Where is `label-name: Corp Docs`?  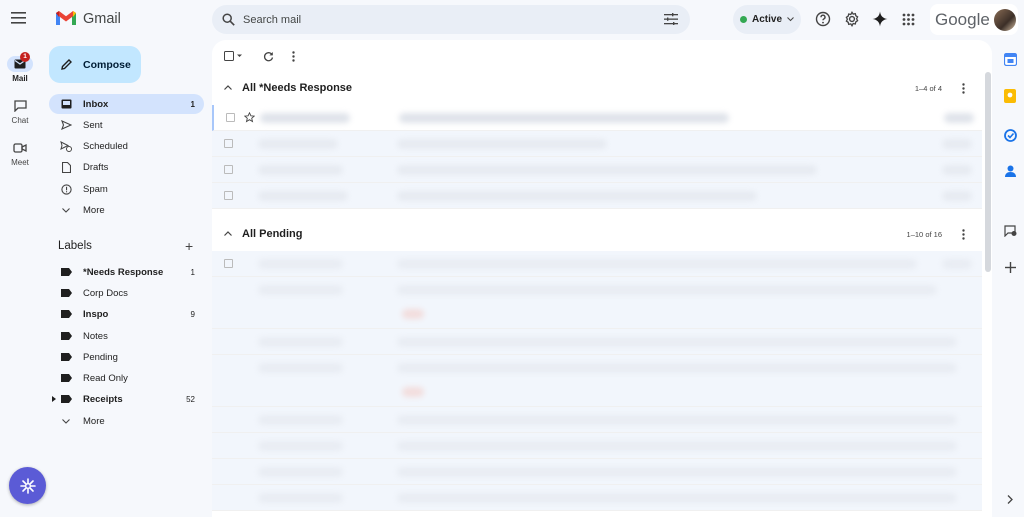
label-name: Corp Docs is located at coordinates (105, 293).